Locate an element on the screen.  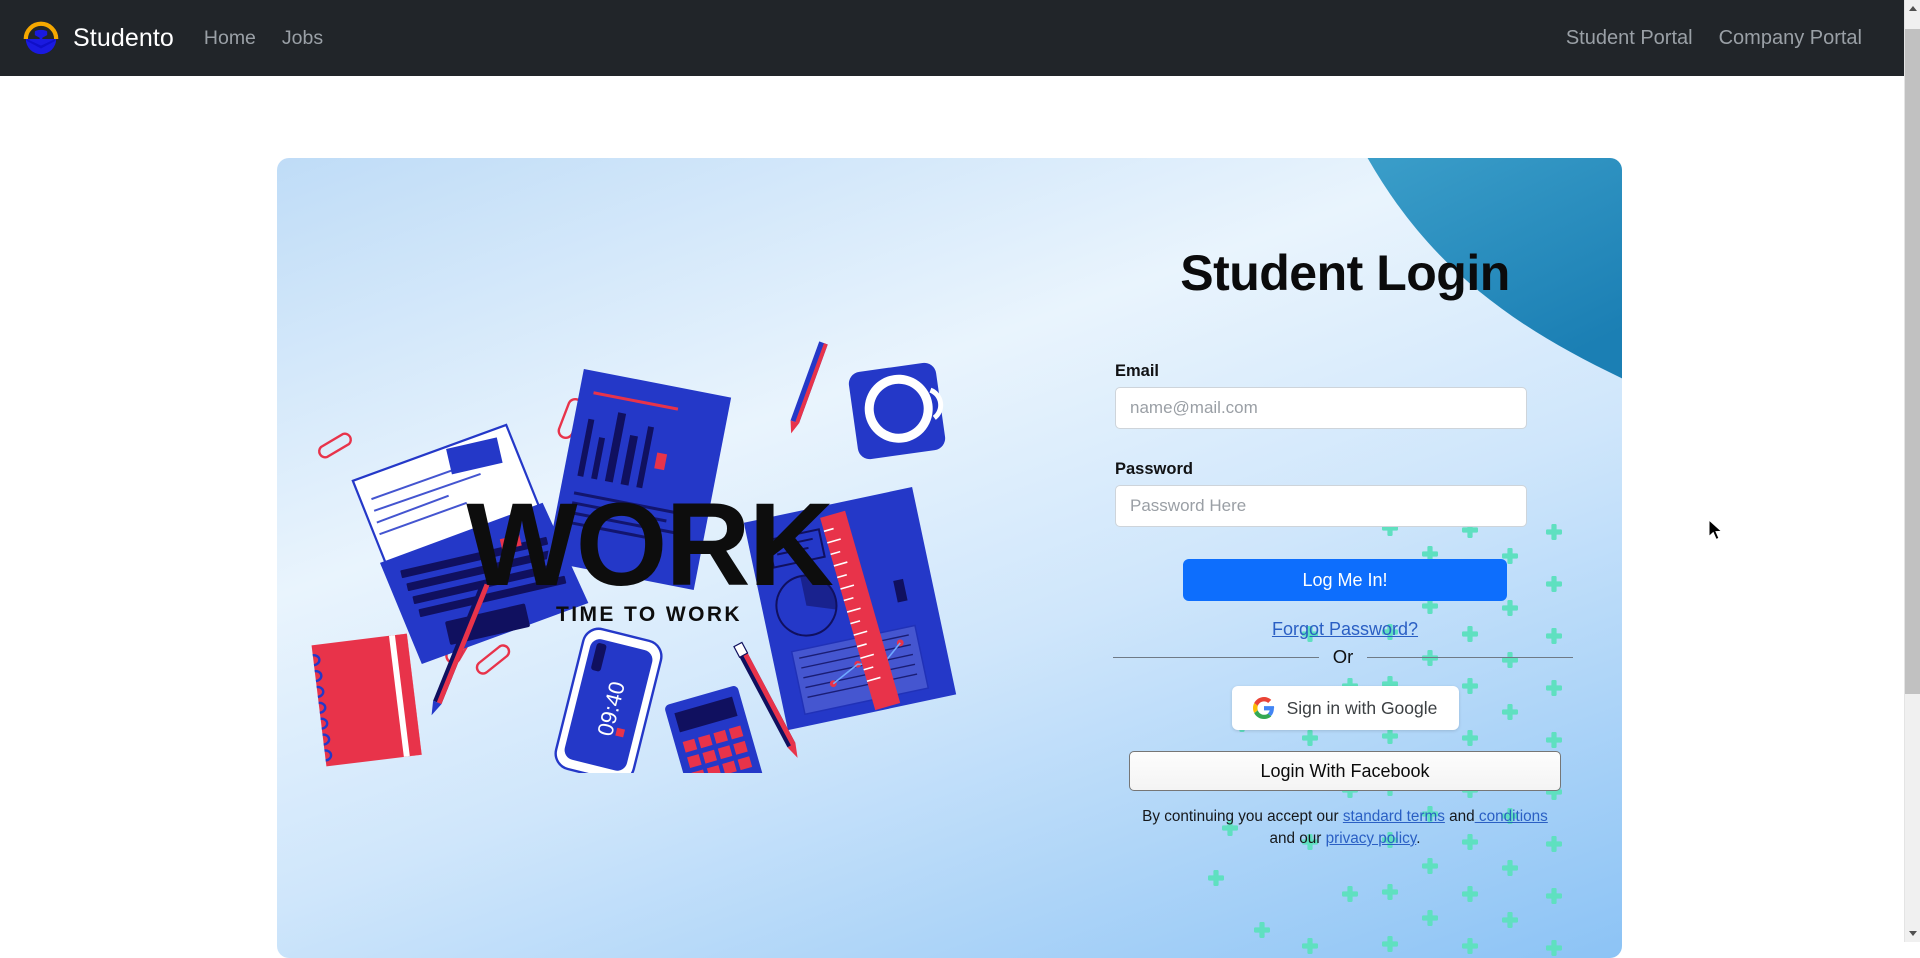
email-field-group: Email is located at coordinates (1345, 395).